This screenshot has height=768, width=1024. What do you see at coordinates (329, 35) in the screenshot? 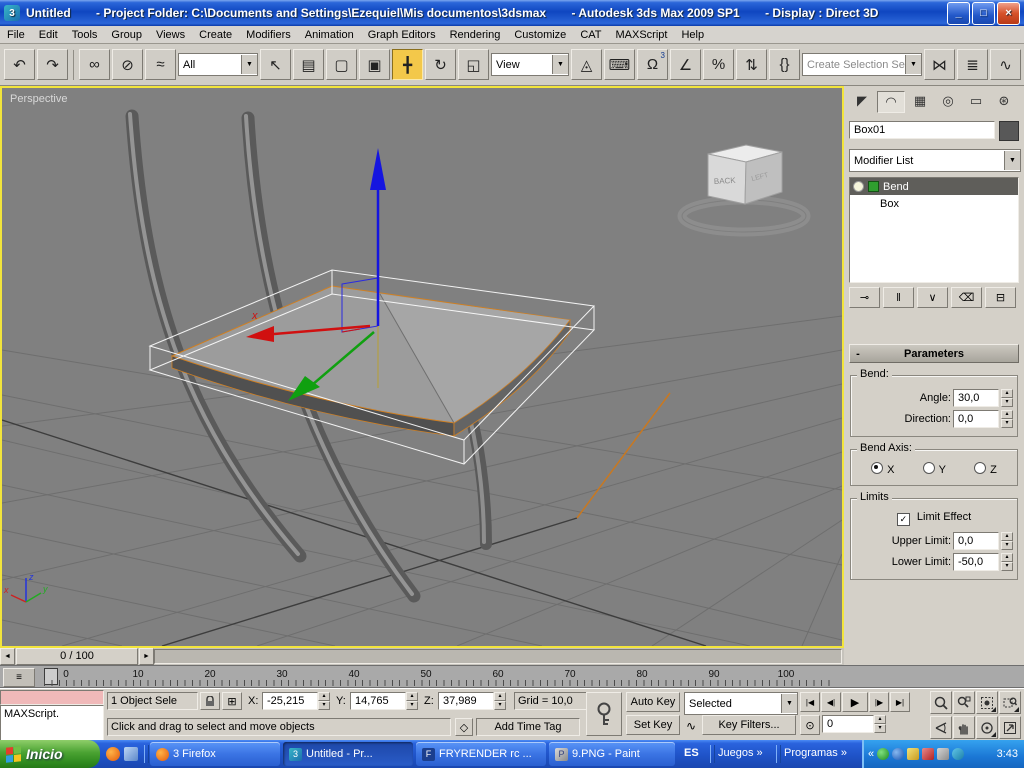
I see `menu-animation: Animation` at bounding box center [329, 35].